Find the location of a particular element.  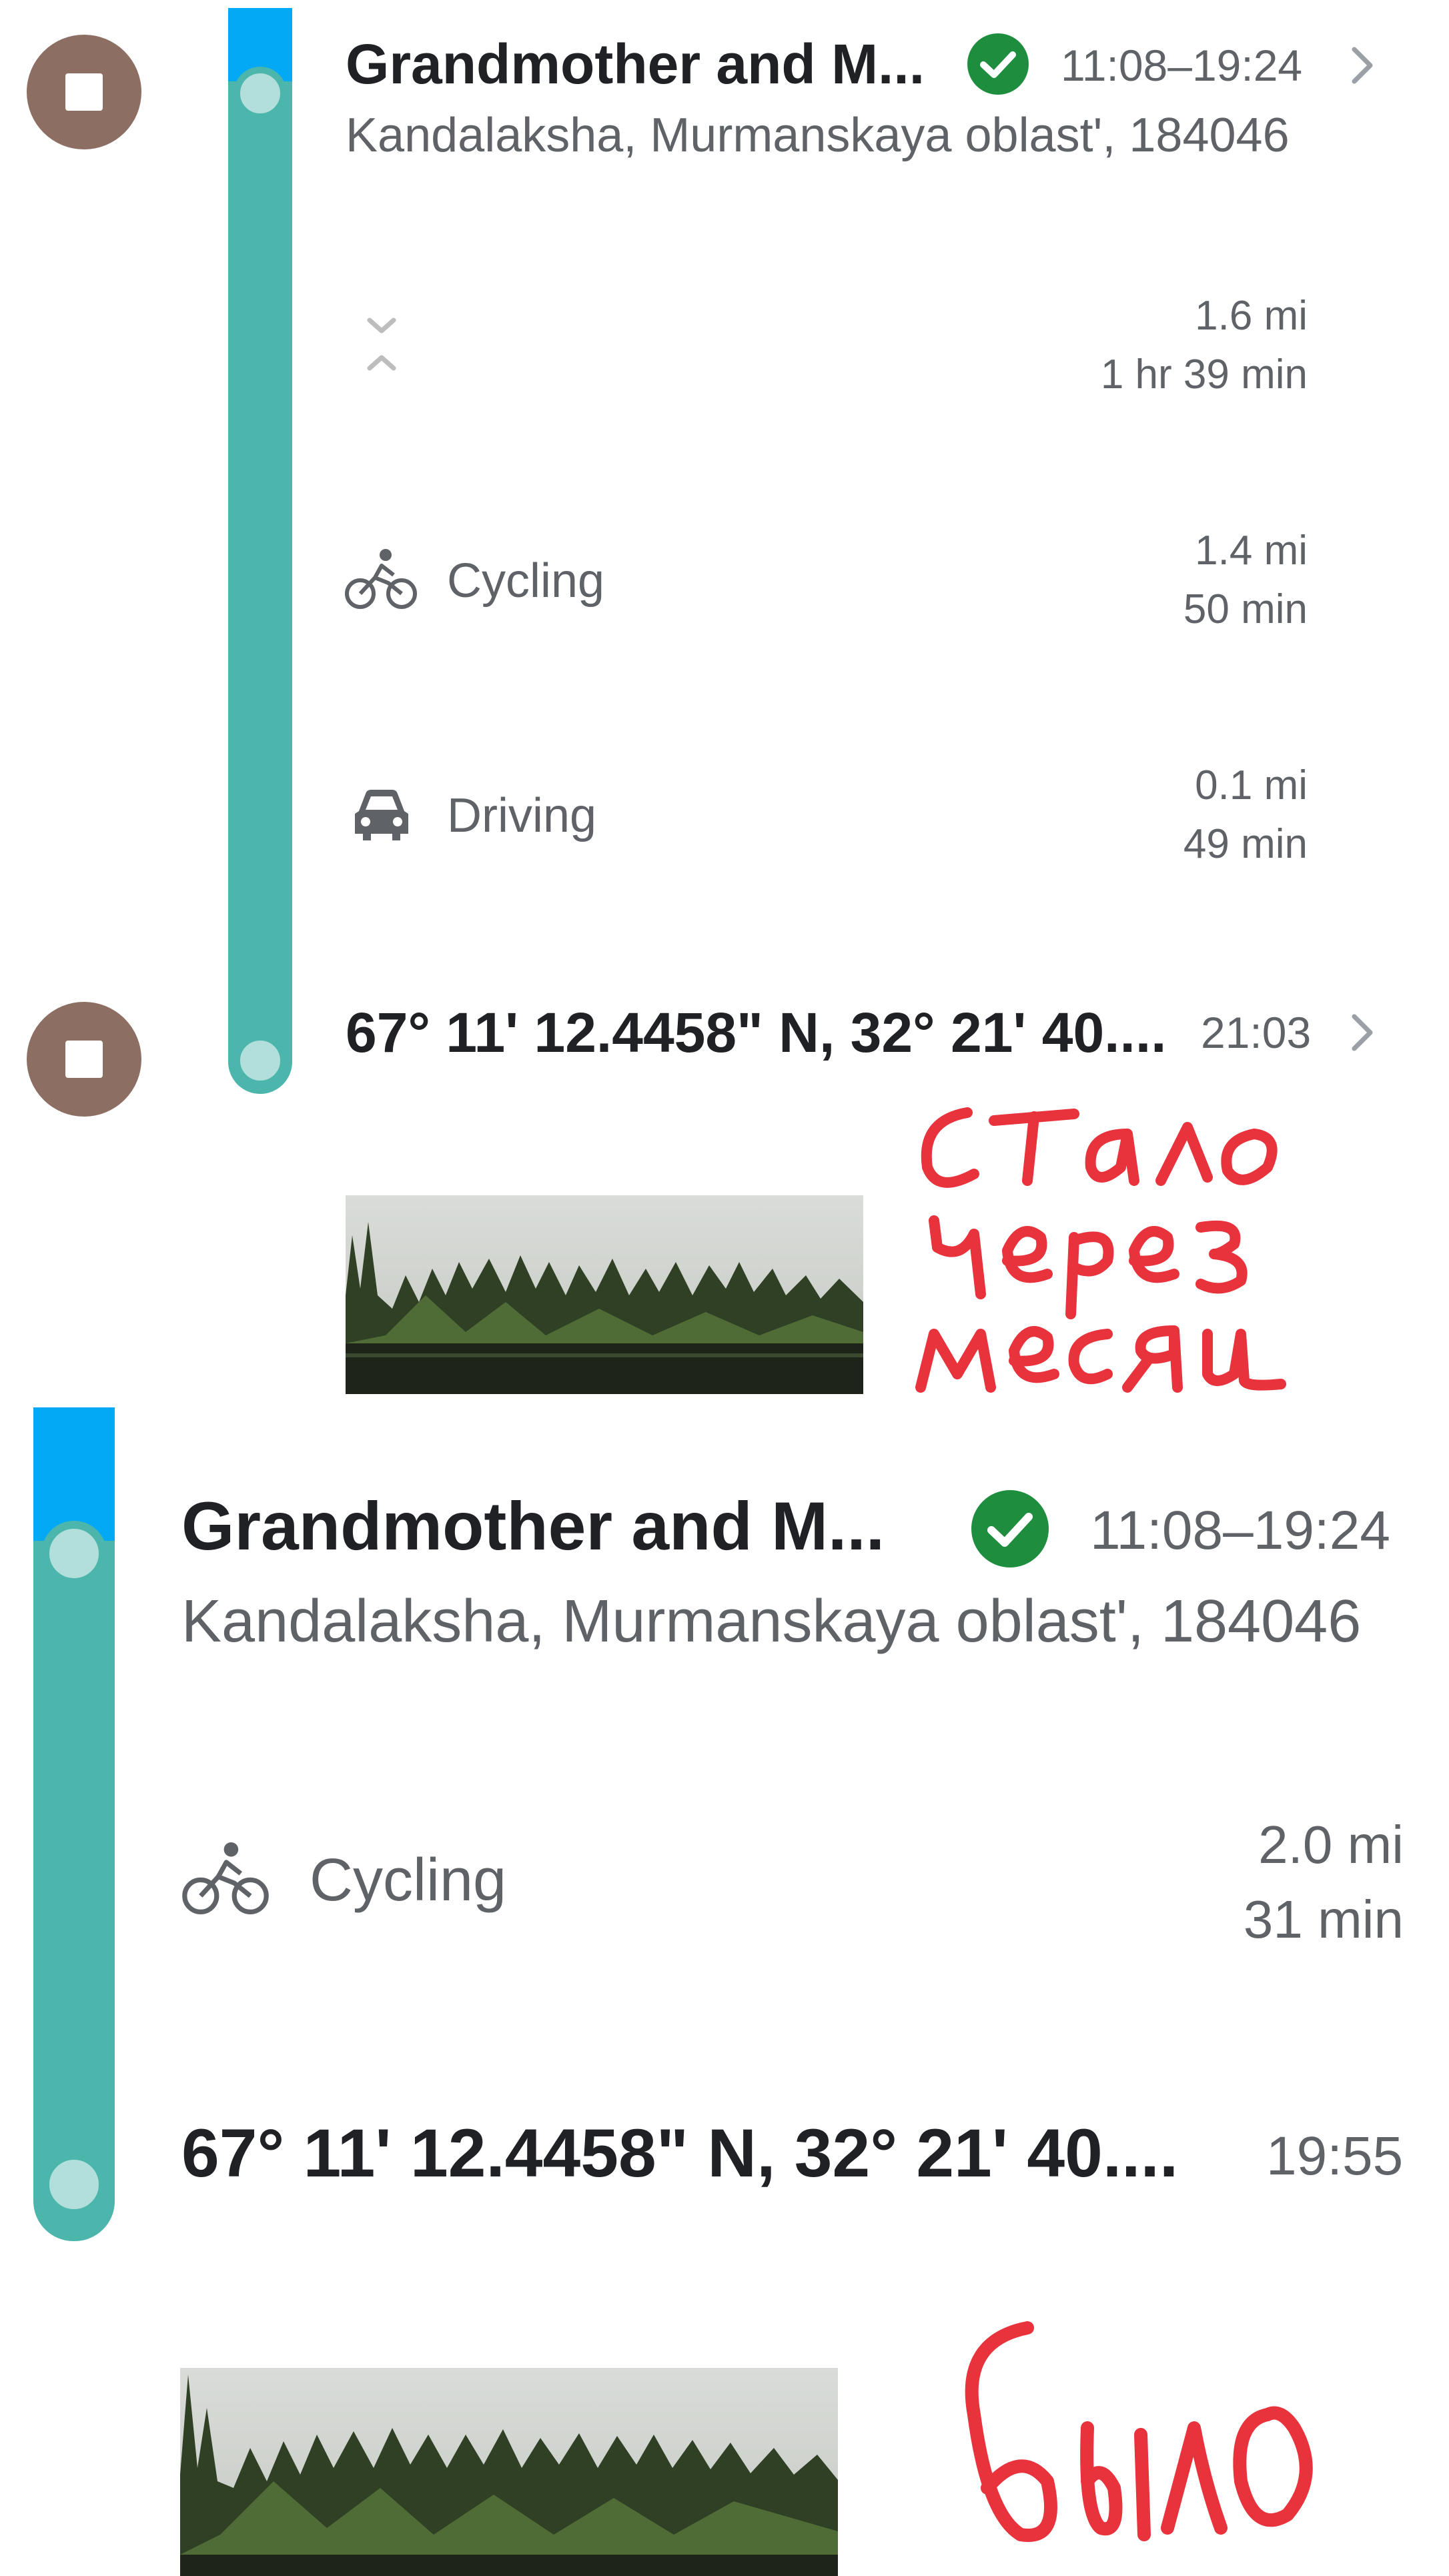

destination-time: 21:03 is located at coordinates (1256, 1032).